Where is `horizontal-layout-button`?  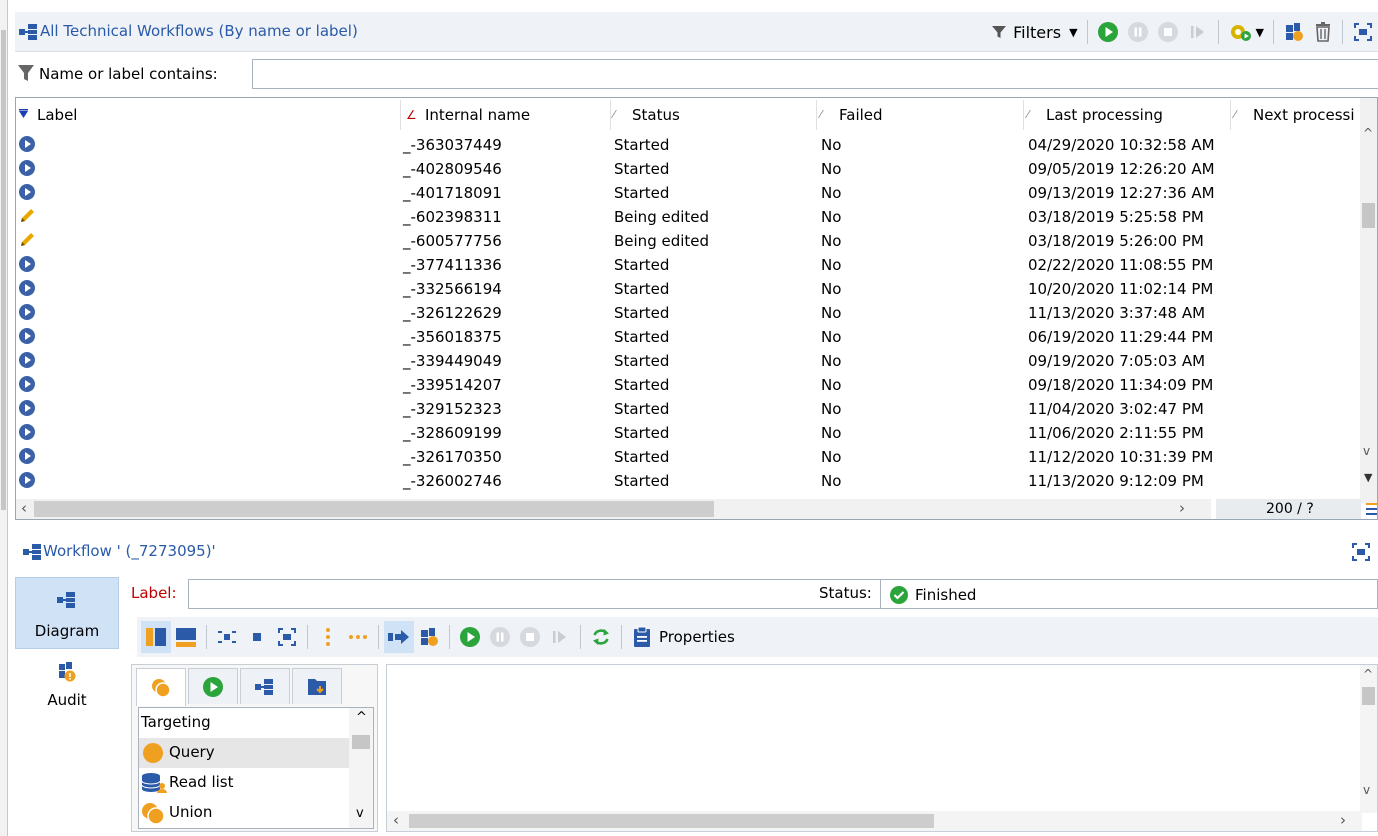 horizontal-layout-button is located at coordinates (186, 637).